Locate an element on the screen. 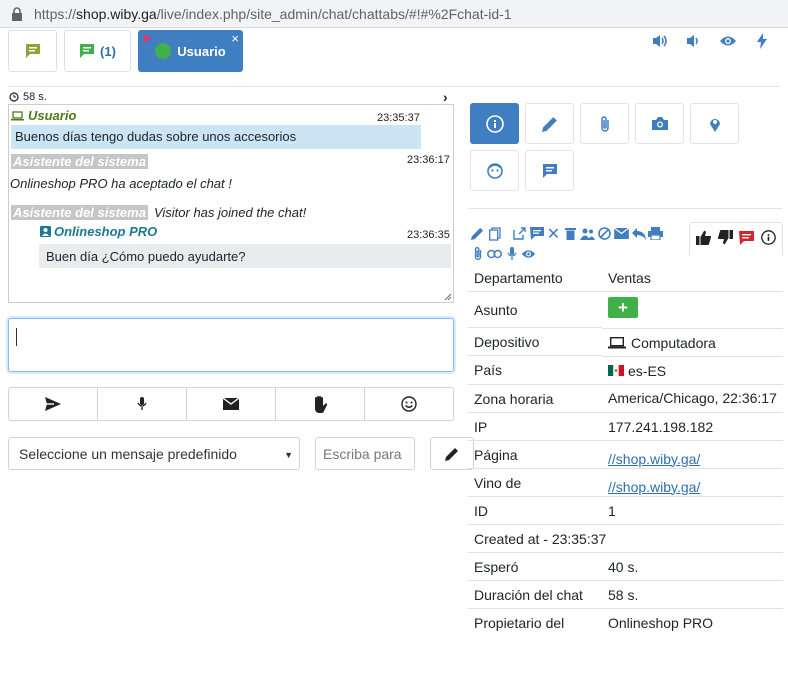 The height and width of the screenshot is (676, 788). block-icon is located at coordinates (604, 233).